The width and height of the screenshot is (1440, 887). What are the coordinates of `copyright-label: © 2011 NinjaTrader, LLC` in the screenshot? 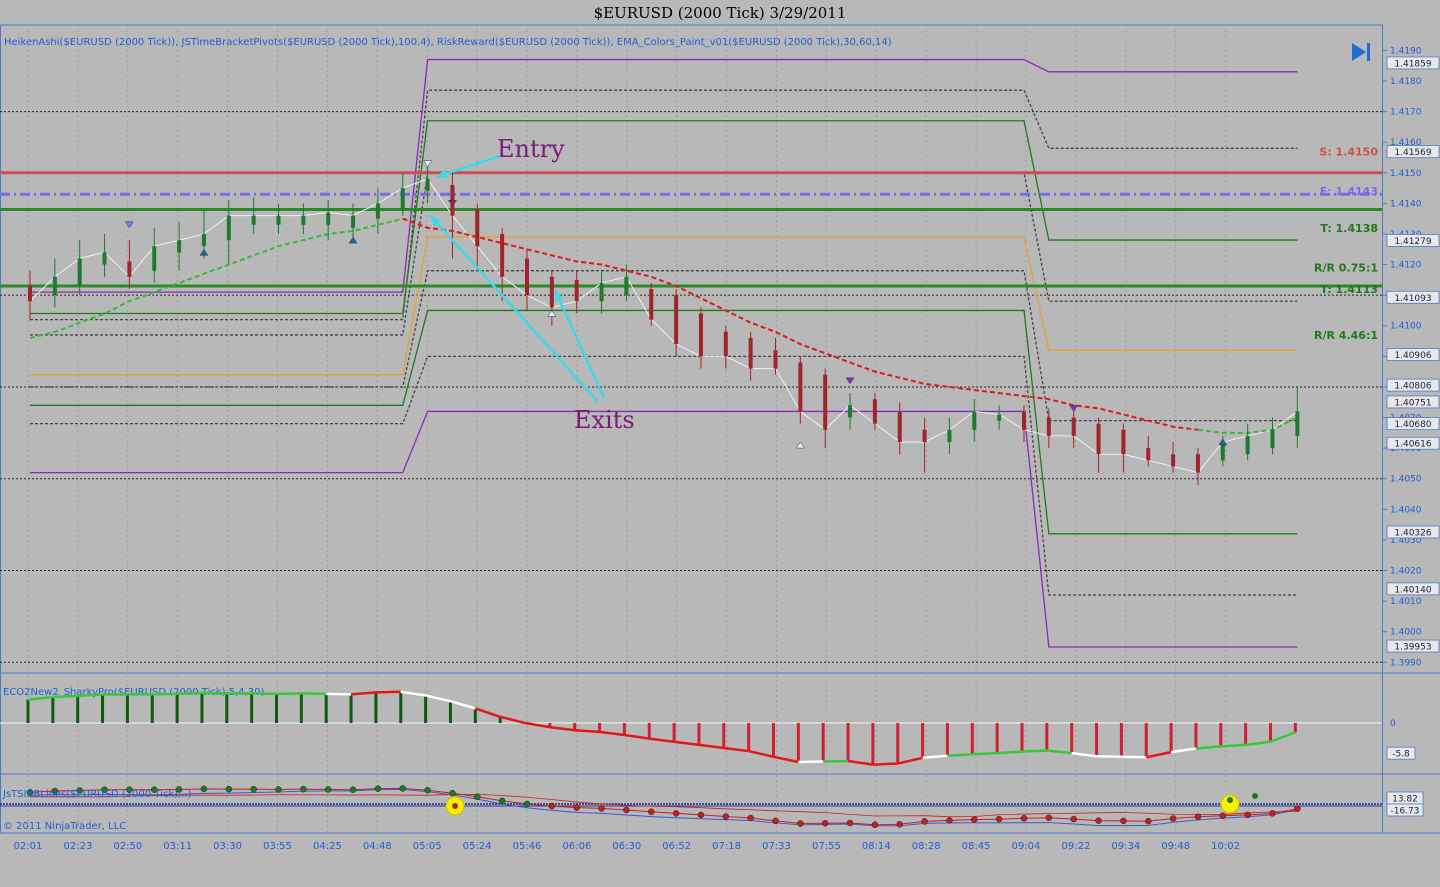 It's located at (64, 826).